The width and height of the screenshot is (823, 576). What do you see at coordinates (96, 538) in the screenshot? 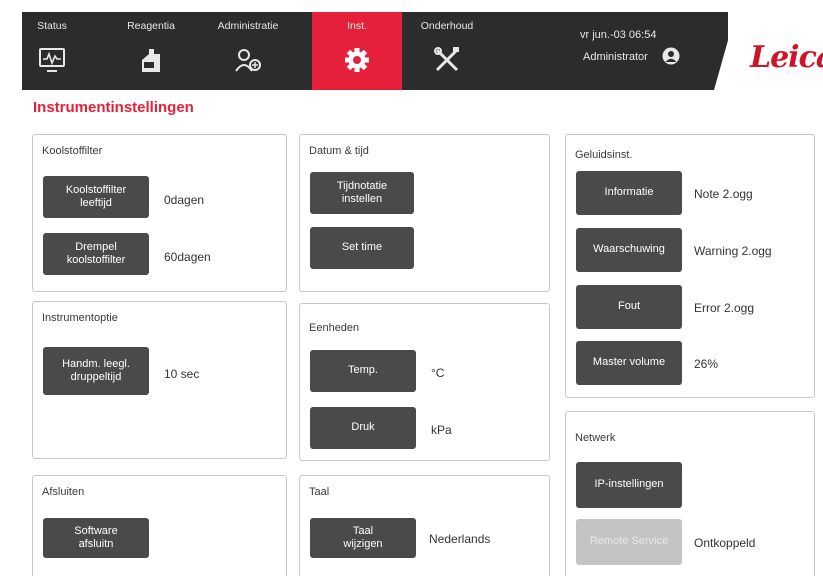
I see `software-shutdown-button: Software afsluitn` at bounding box center [96, 538].